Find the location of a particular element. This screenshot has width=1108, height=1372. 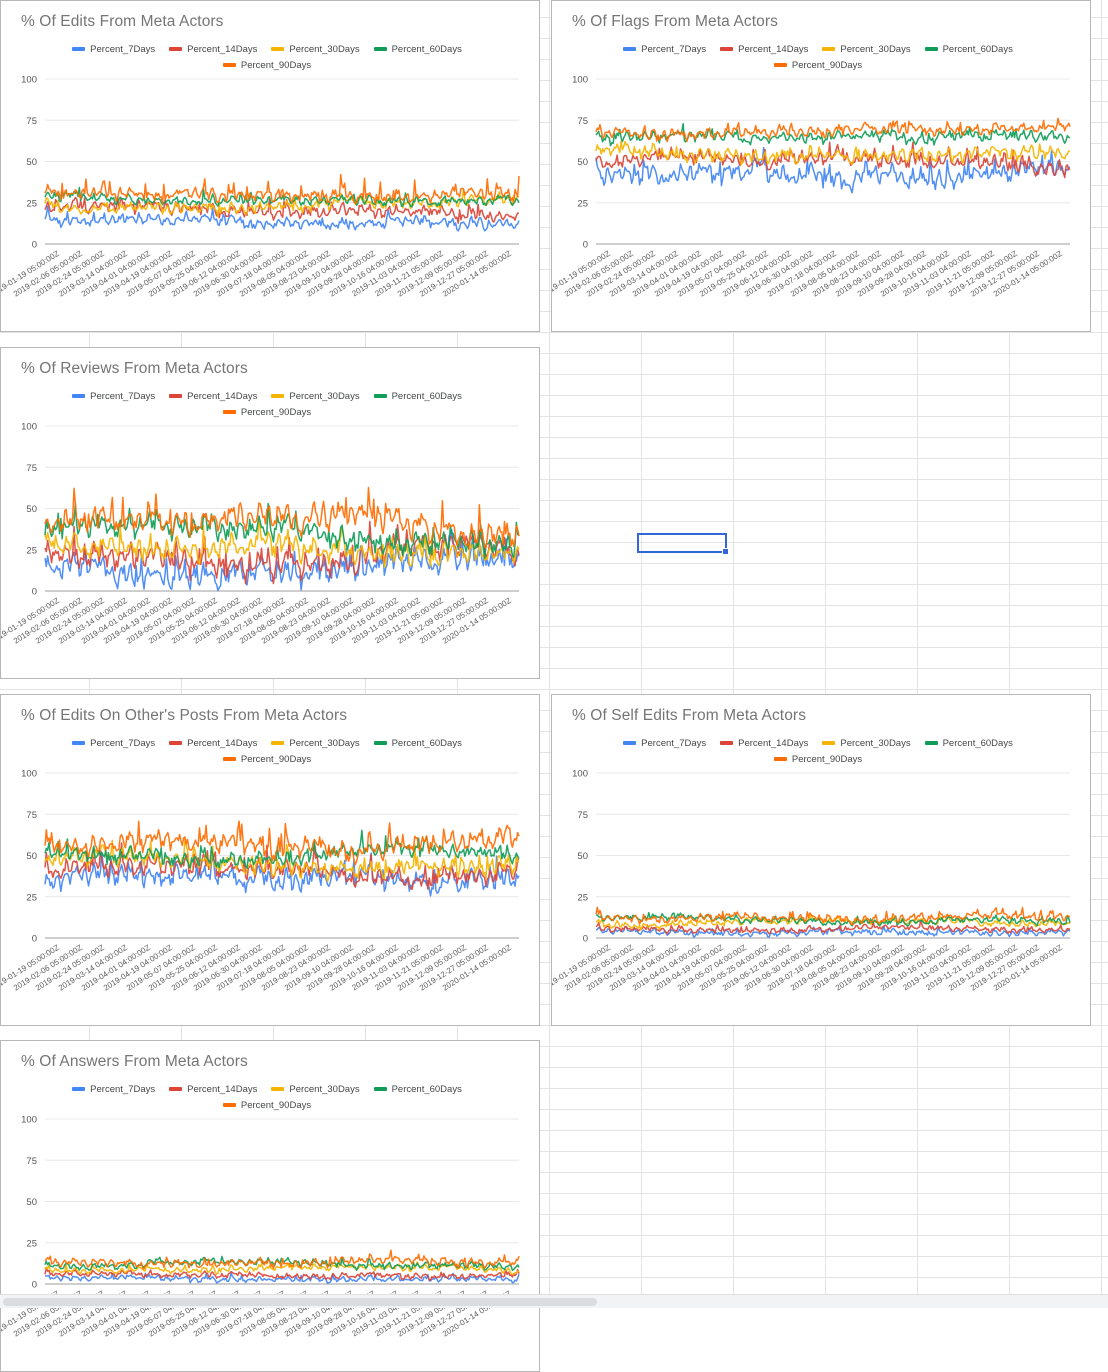

selected-cell is located at coordinates (683, 544).